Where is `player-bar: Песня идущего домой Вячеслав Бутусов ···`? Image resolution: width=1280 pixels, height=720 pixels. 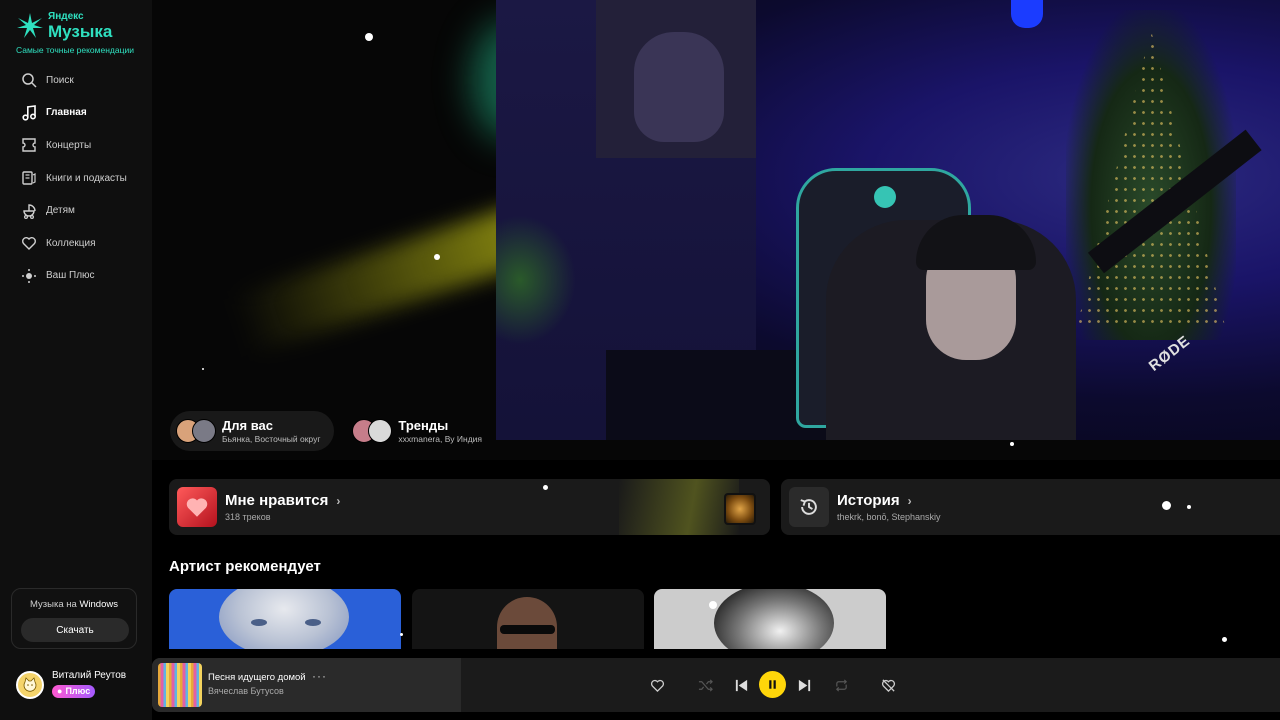
player-bar: Песня идущего домой Вячеслав Бутусов ··· is located at coordinates (716, 685).